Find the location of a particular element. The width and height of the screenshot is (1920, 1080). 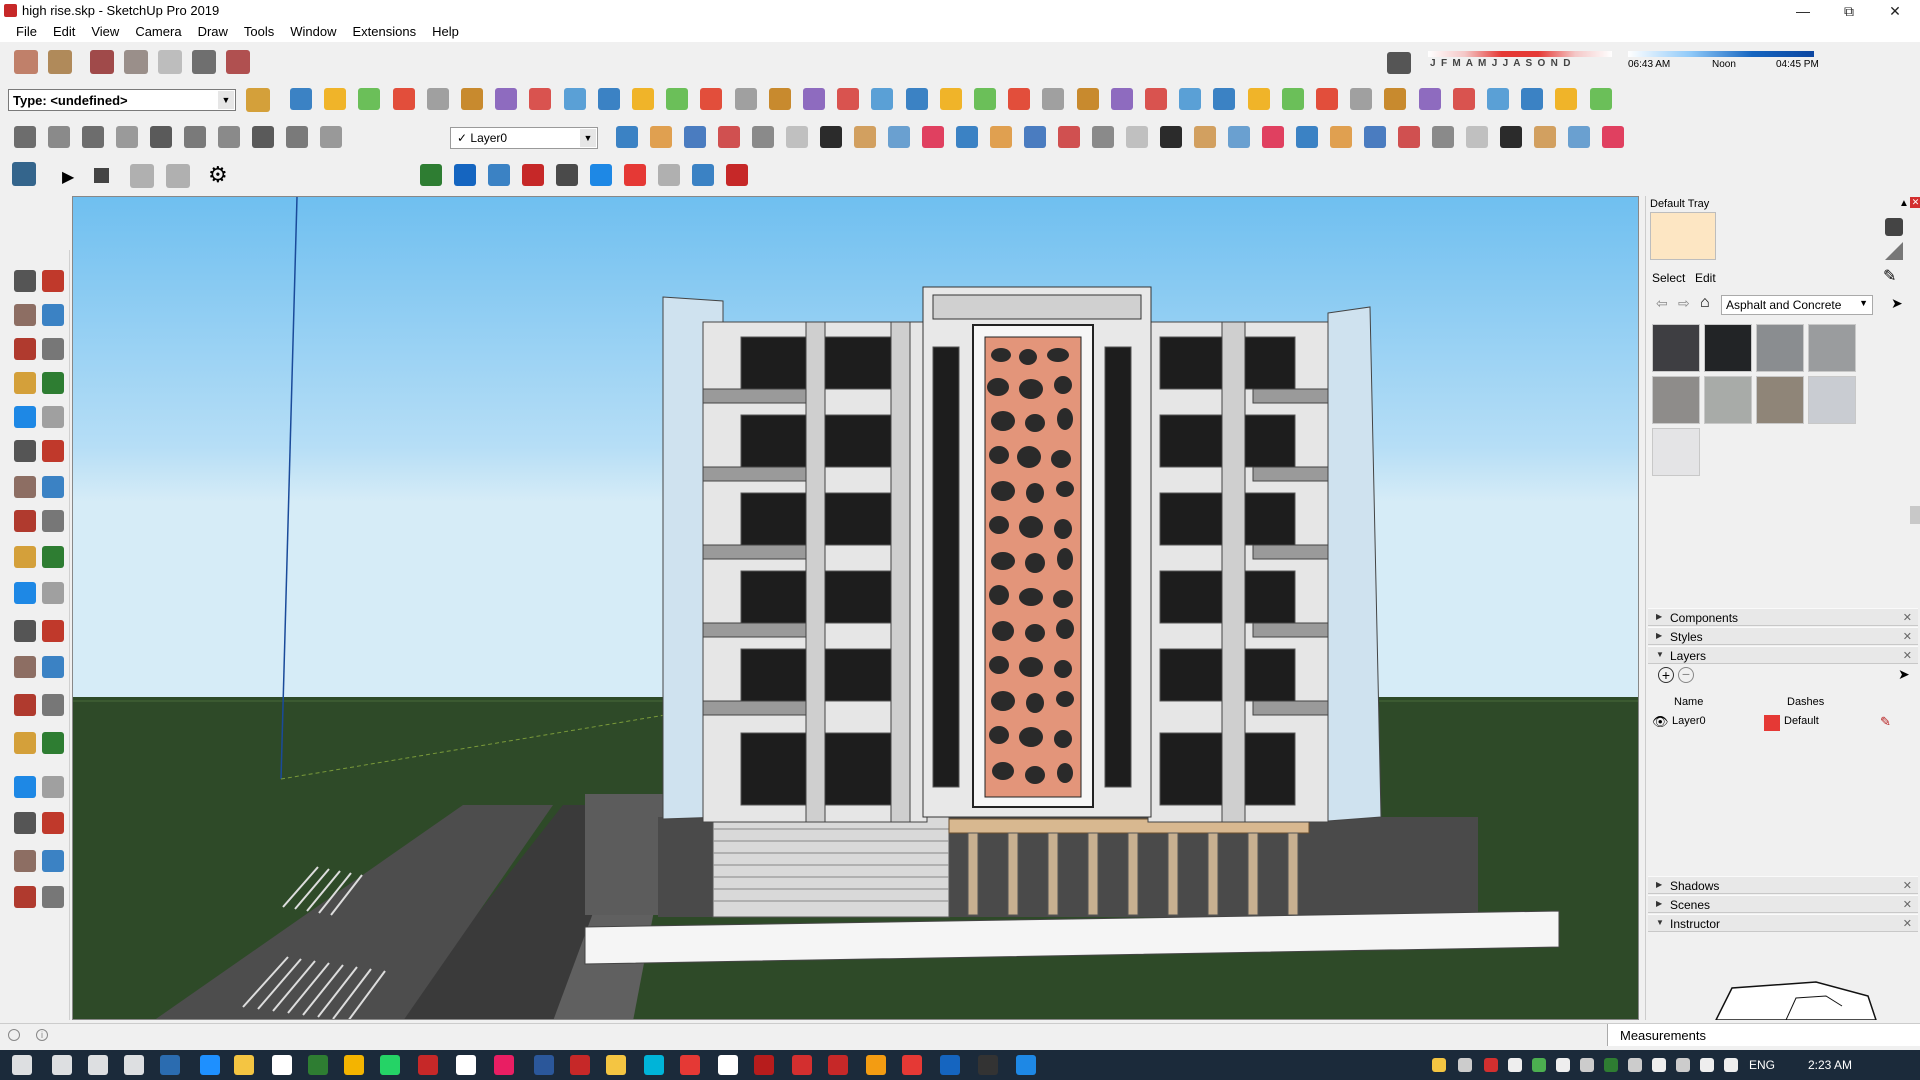

credits-info-icon: i is located at coordinates (42, 1035).